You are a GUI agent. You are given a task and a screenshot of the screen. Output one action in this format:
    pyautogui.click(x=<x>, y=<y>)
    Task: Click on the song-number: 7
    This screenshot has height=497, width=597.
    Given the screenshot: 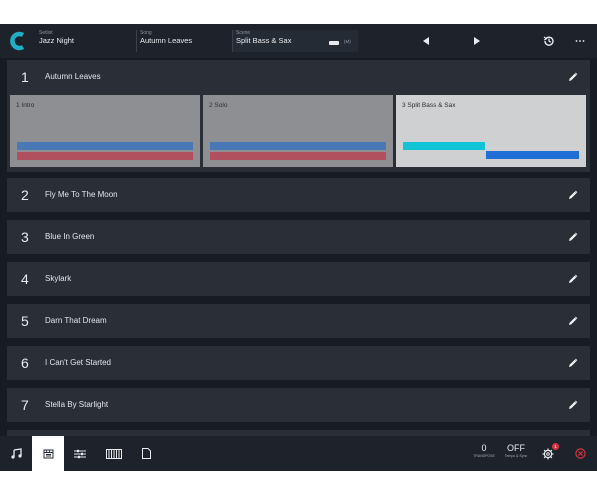 What is the action you would take?
    pyautogui.click(x=25, y=405)
    